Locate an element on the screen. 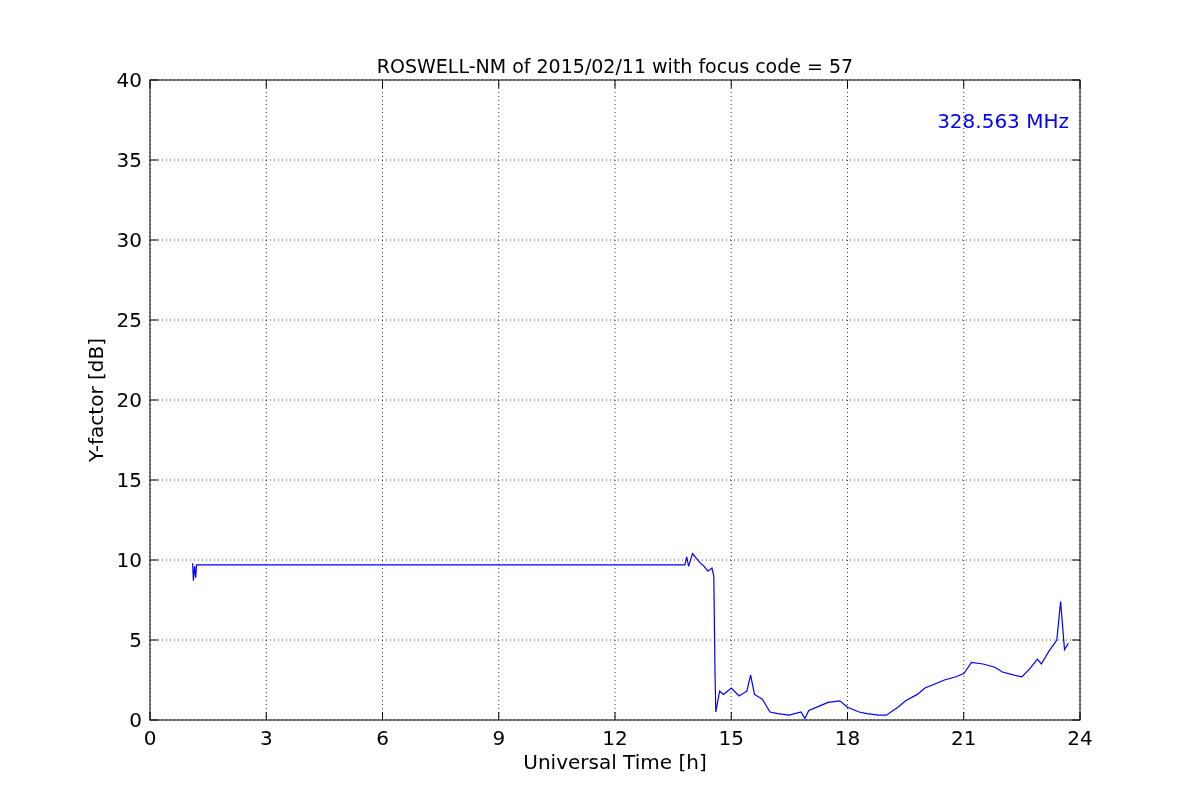  tick-label: 6 is located at coordinates (382, 738).